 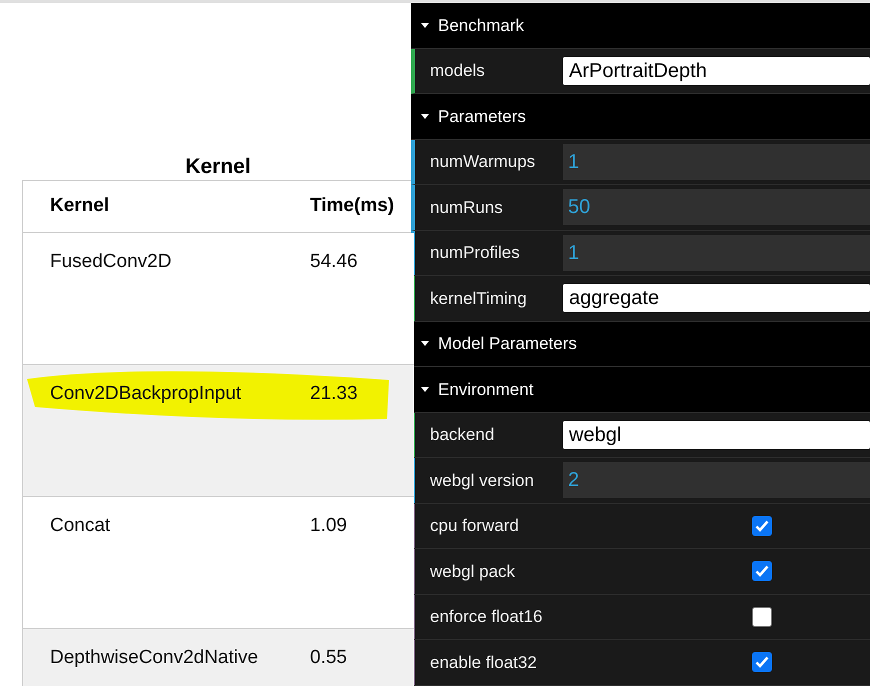 I want to click on control-label: numRuns, so click(x=467, y=207).